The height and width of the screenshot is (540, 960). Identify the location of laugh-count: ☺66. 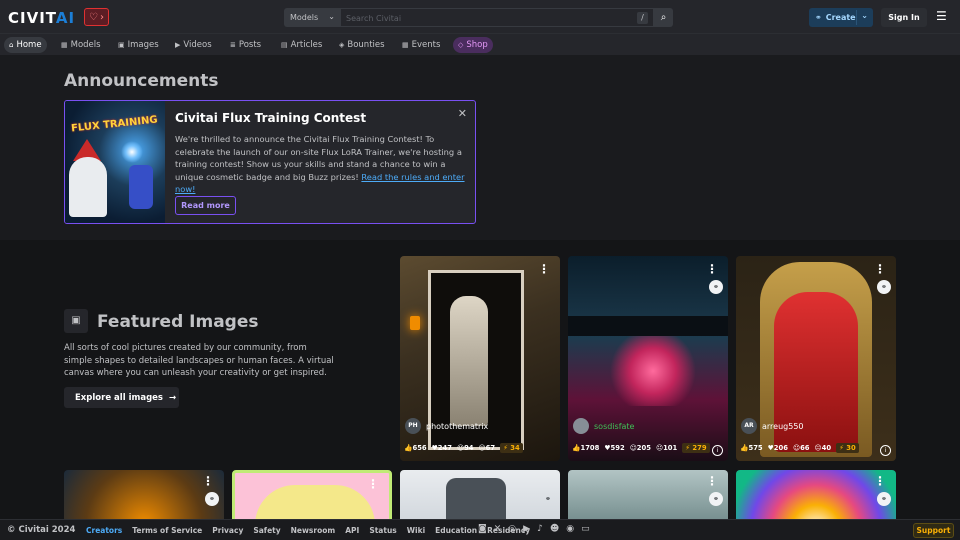
(801, 448).